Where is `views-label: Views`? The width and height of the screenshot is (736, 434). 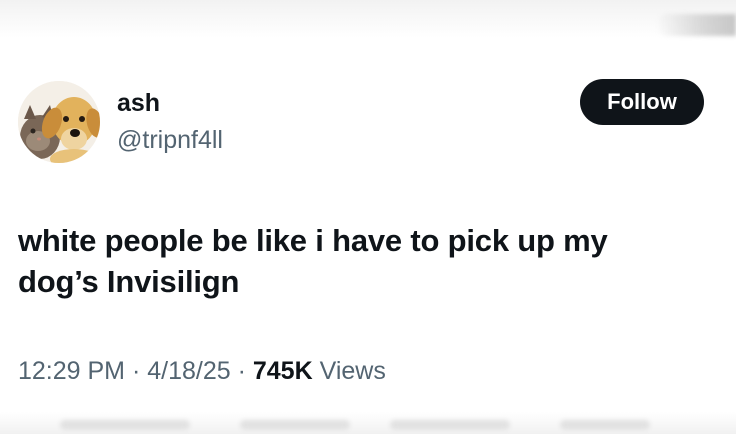
views-label: Views is located at coordinates (352, 371).